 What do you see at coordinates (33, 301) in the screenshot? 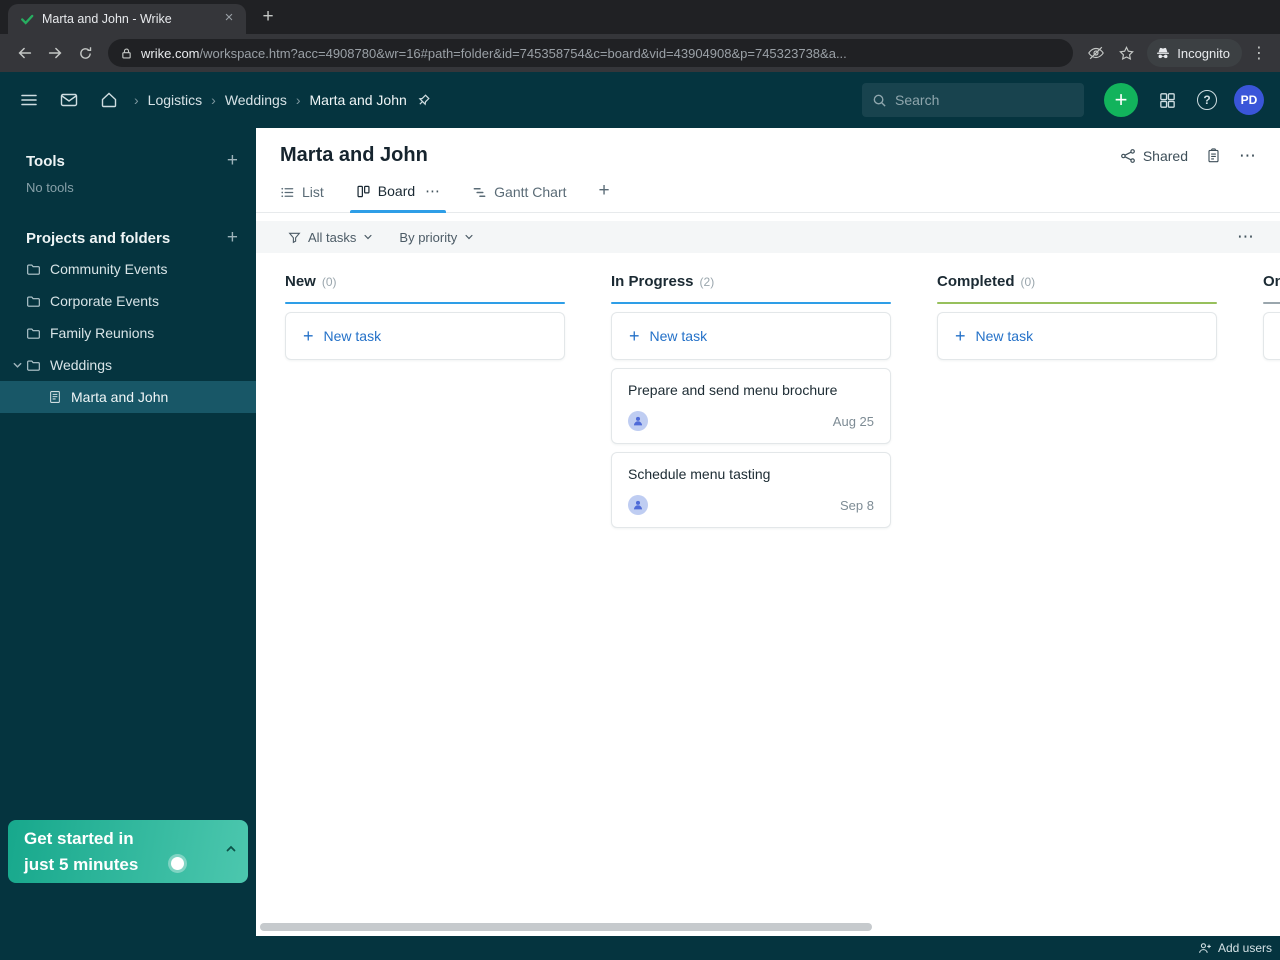
I see `folder-icon` at bounding box center [33, 301].